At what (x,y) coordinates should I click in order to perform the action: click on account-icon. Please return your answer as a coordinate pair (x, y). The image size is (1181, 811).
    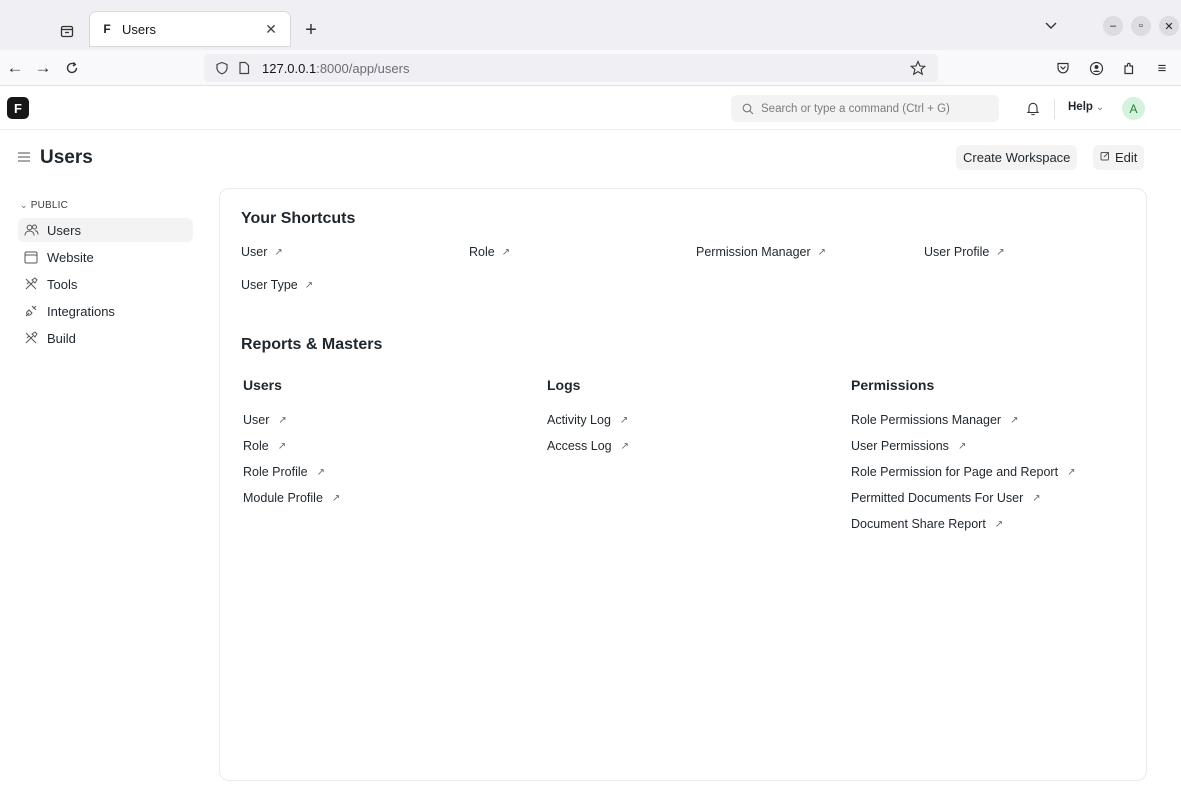
    Looking at the image, I should click on (1096, 68).